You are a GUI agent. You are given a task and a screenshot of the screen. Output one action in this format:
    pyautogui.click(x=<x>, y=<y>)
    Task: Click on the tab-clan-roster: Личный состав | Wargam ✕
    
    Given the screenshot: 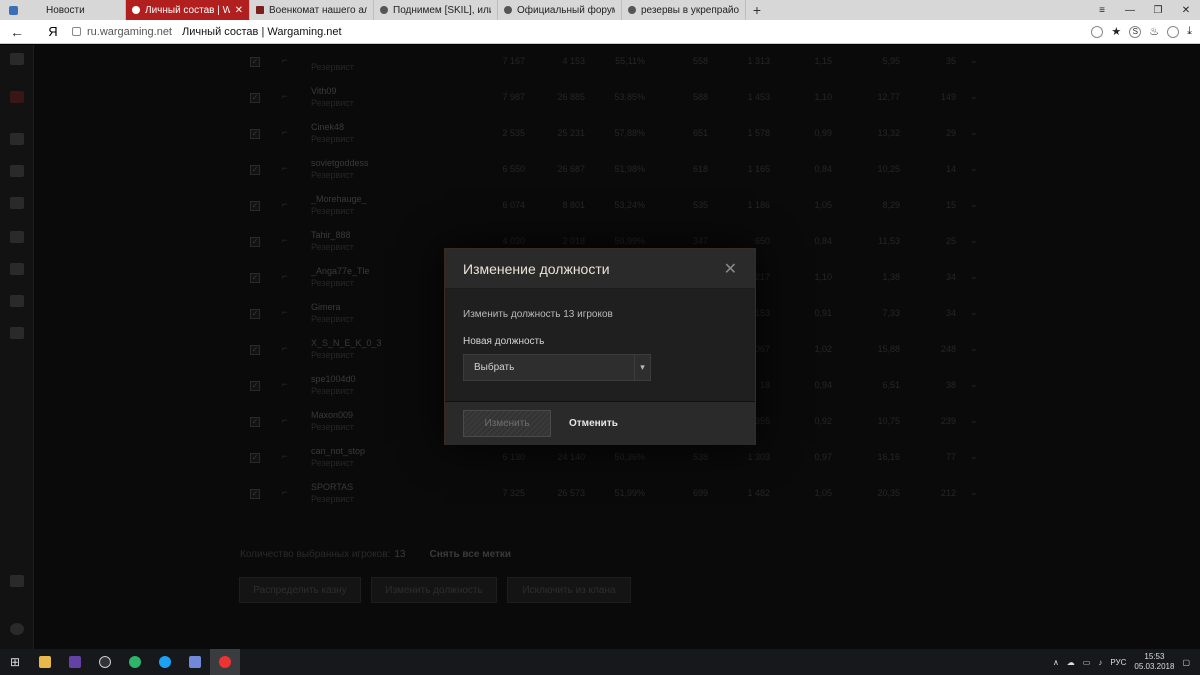 What is the action you would take?
    pyautogui.click(x=188, y=10)
    